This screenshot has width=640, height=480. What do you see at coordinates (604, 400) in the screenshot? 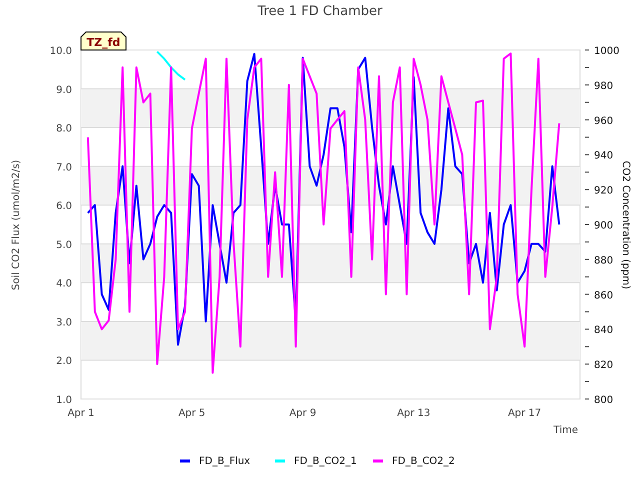
I see `y2-tick-label: 800` at bounding box center [604, 400].